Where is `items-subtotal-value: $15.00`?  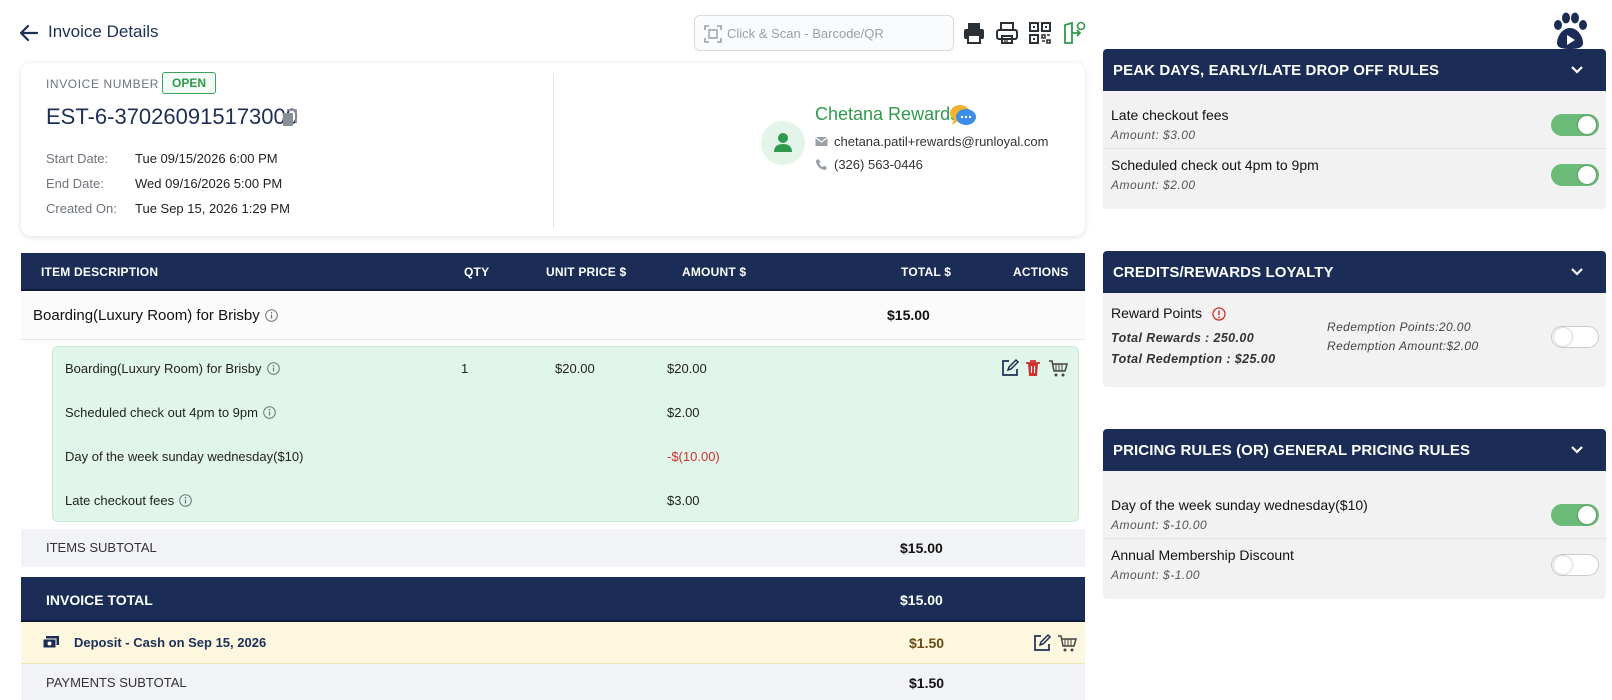
items-subtotal-value: $15.00 is located at coordinates (921, 548).